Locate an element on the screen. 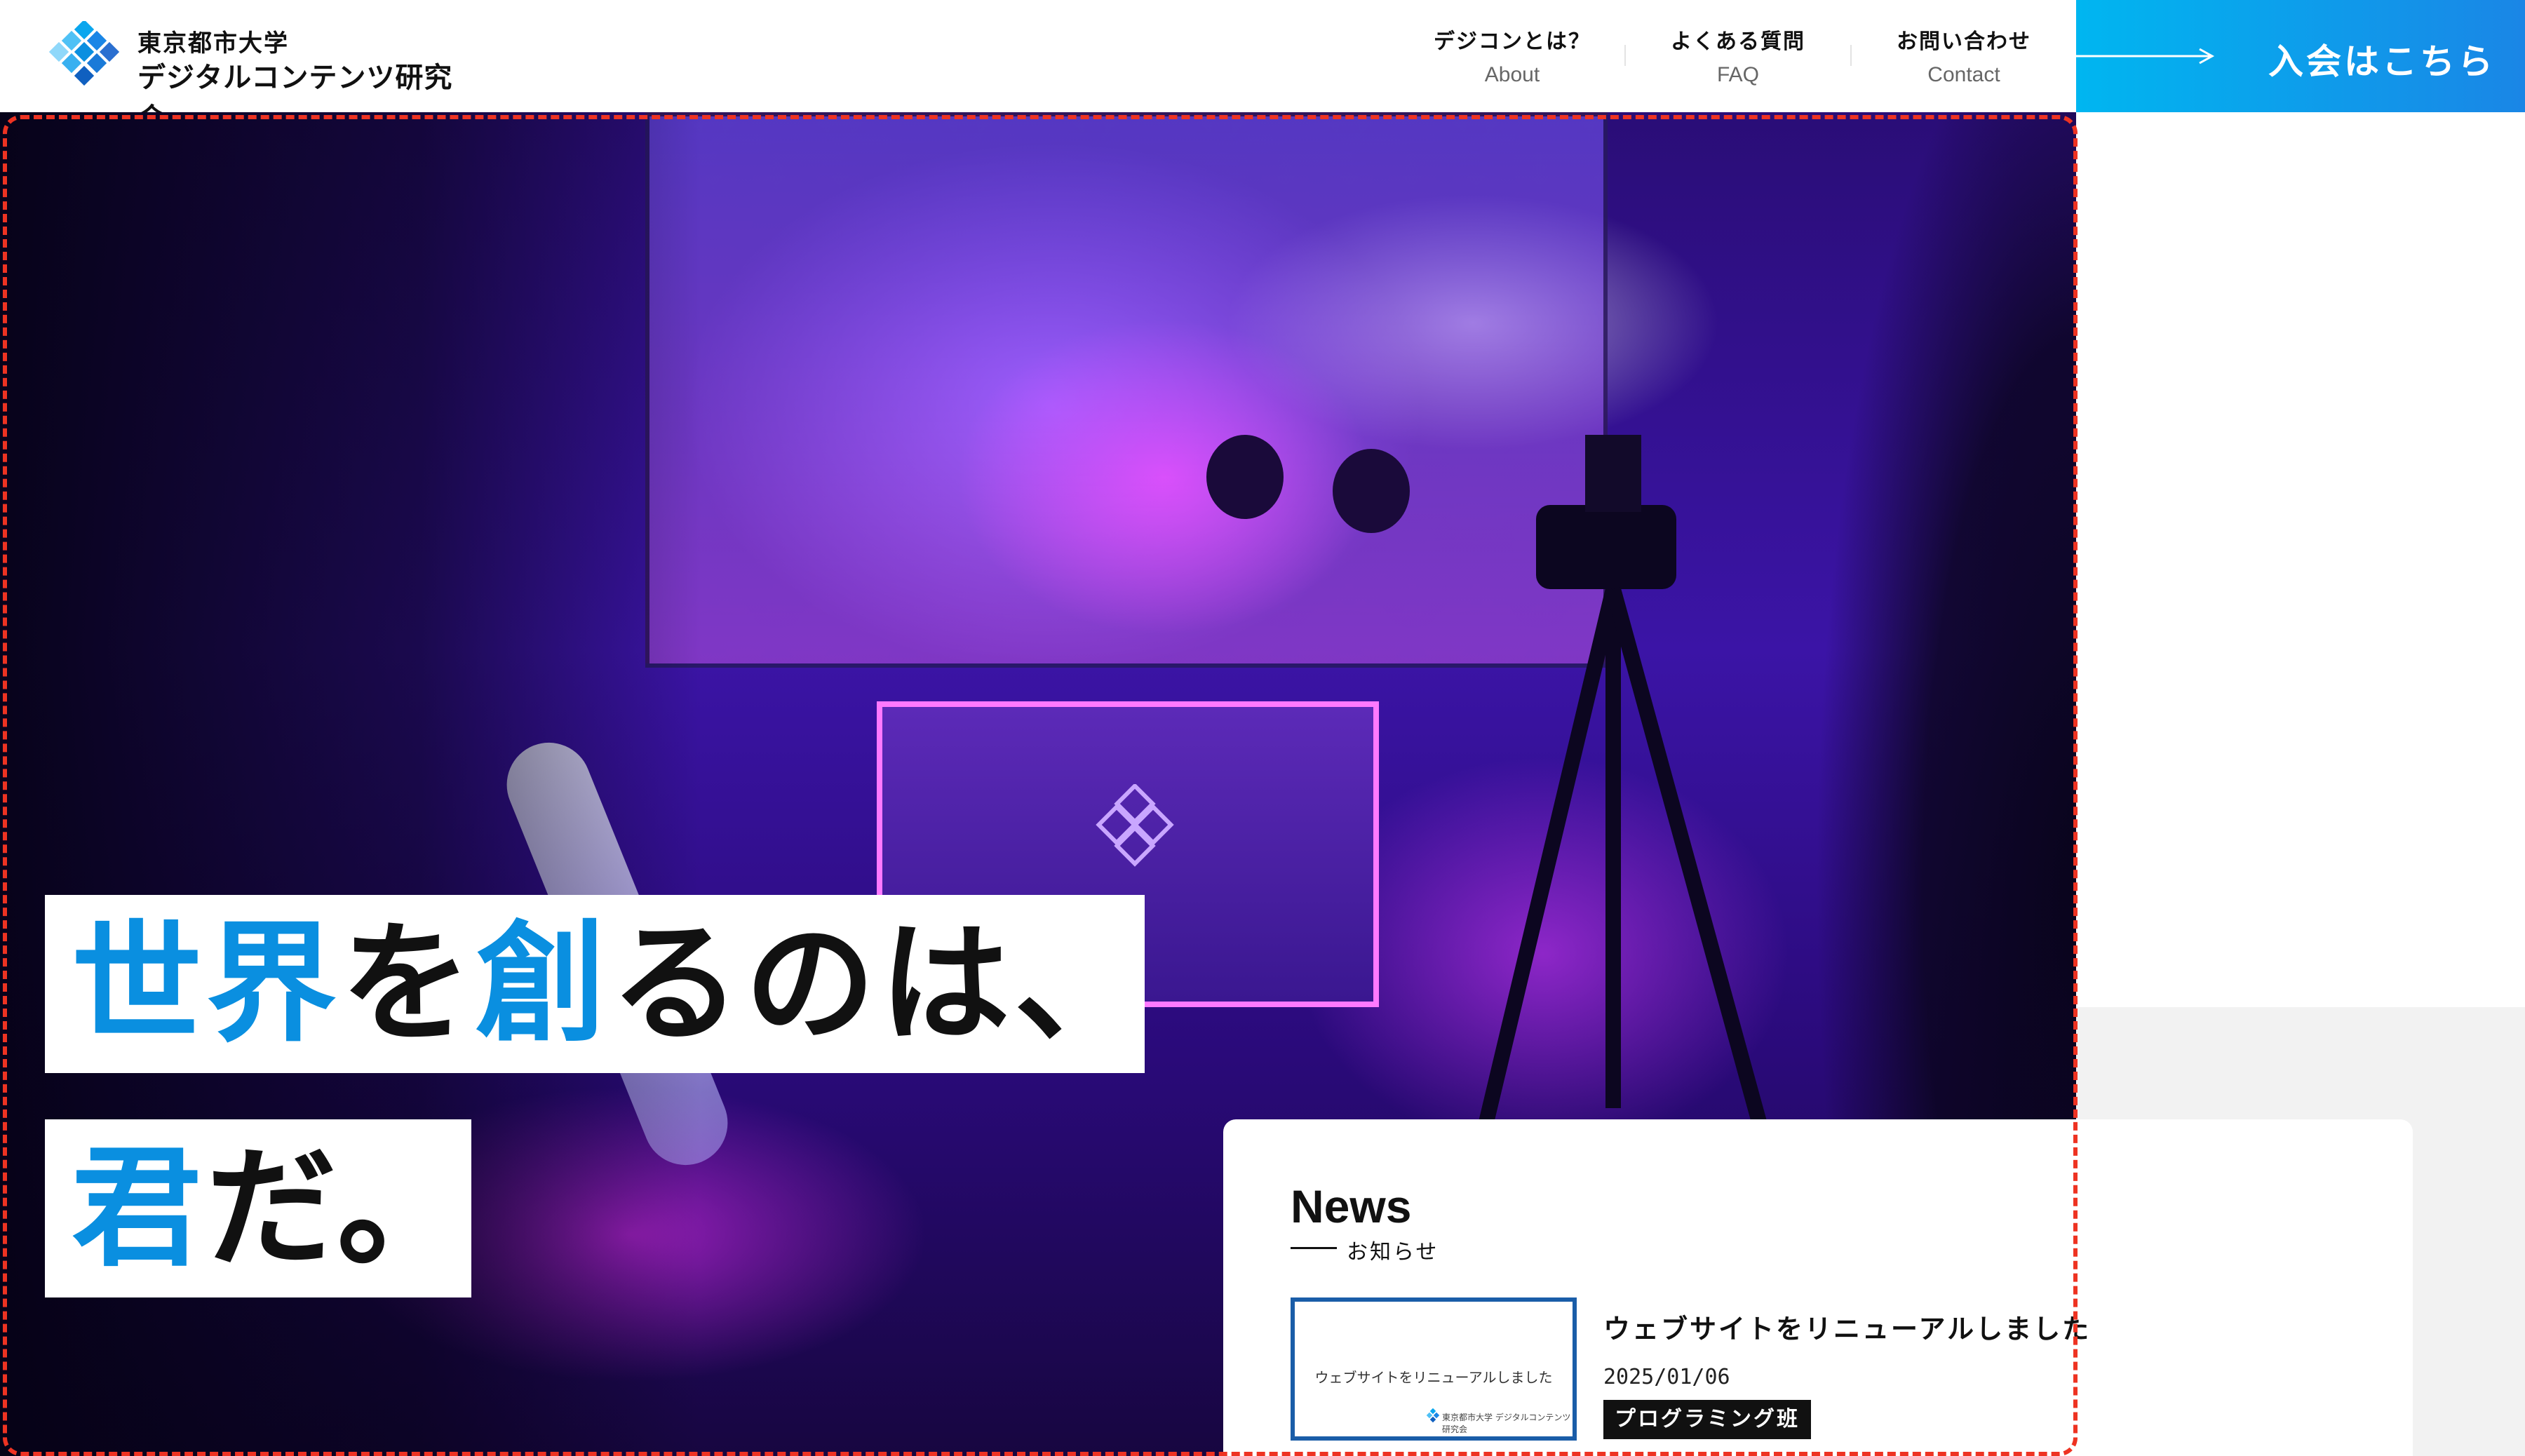 This screenshot has width=2525, height=1456. site-logo: 東京都市大学 デジタルコンテンツ研究会 is located at coordinates (260, 78).